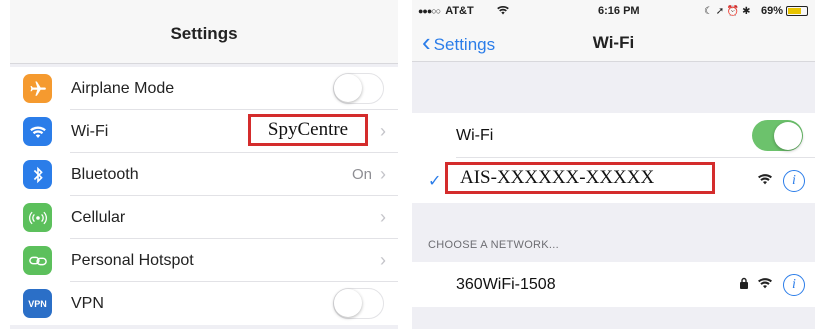  I want to click on connected-network-highlight: AIS-XXXXXX-XXXXX, so click(580, 178).